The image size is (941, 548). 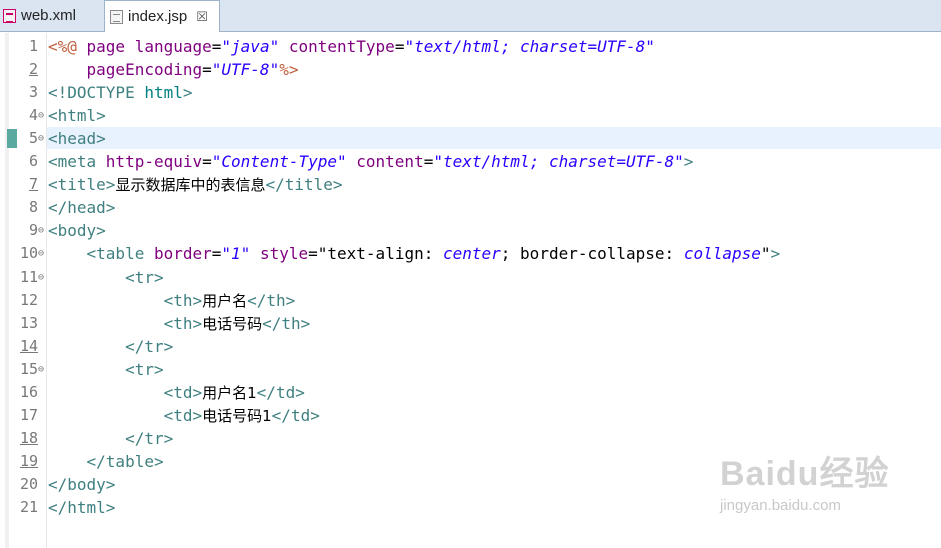 I want to click on code-token: </title>, so click(x=304, y=185).